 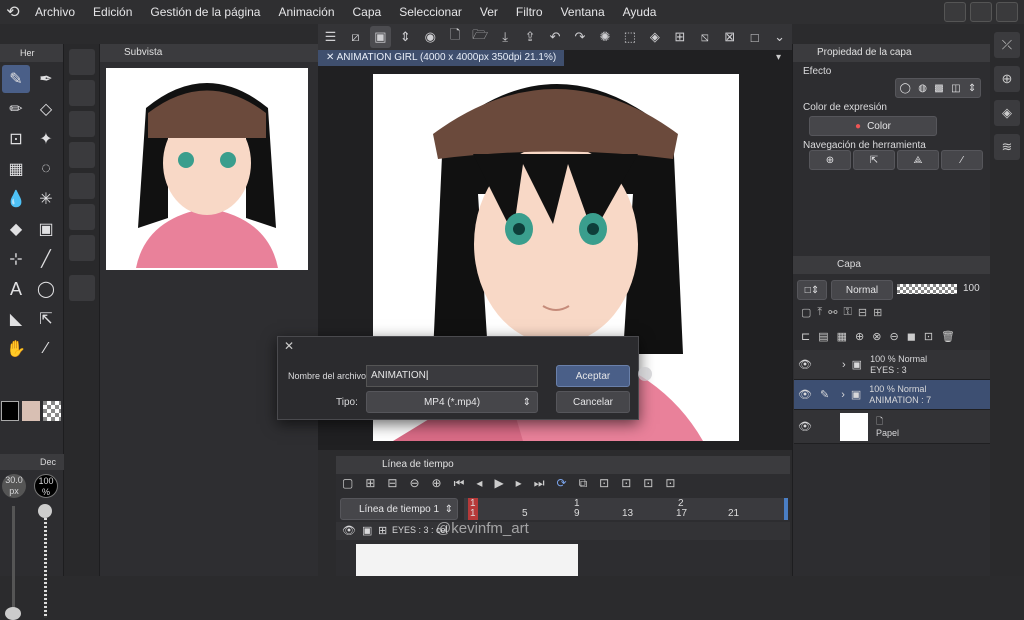 I want to click on menu-animacion: Animación, so click(x=306, y=12).